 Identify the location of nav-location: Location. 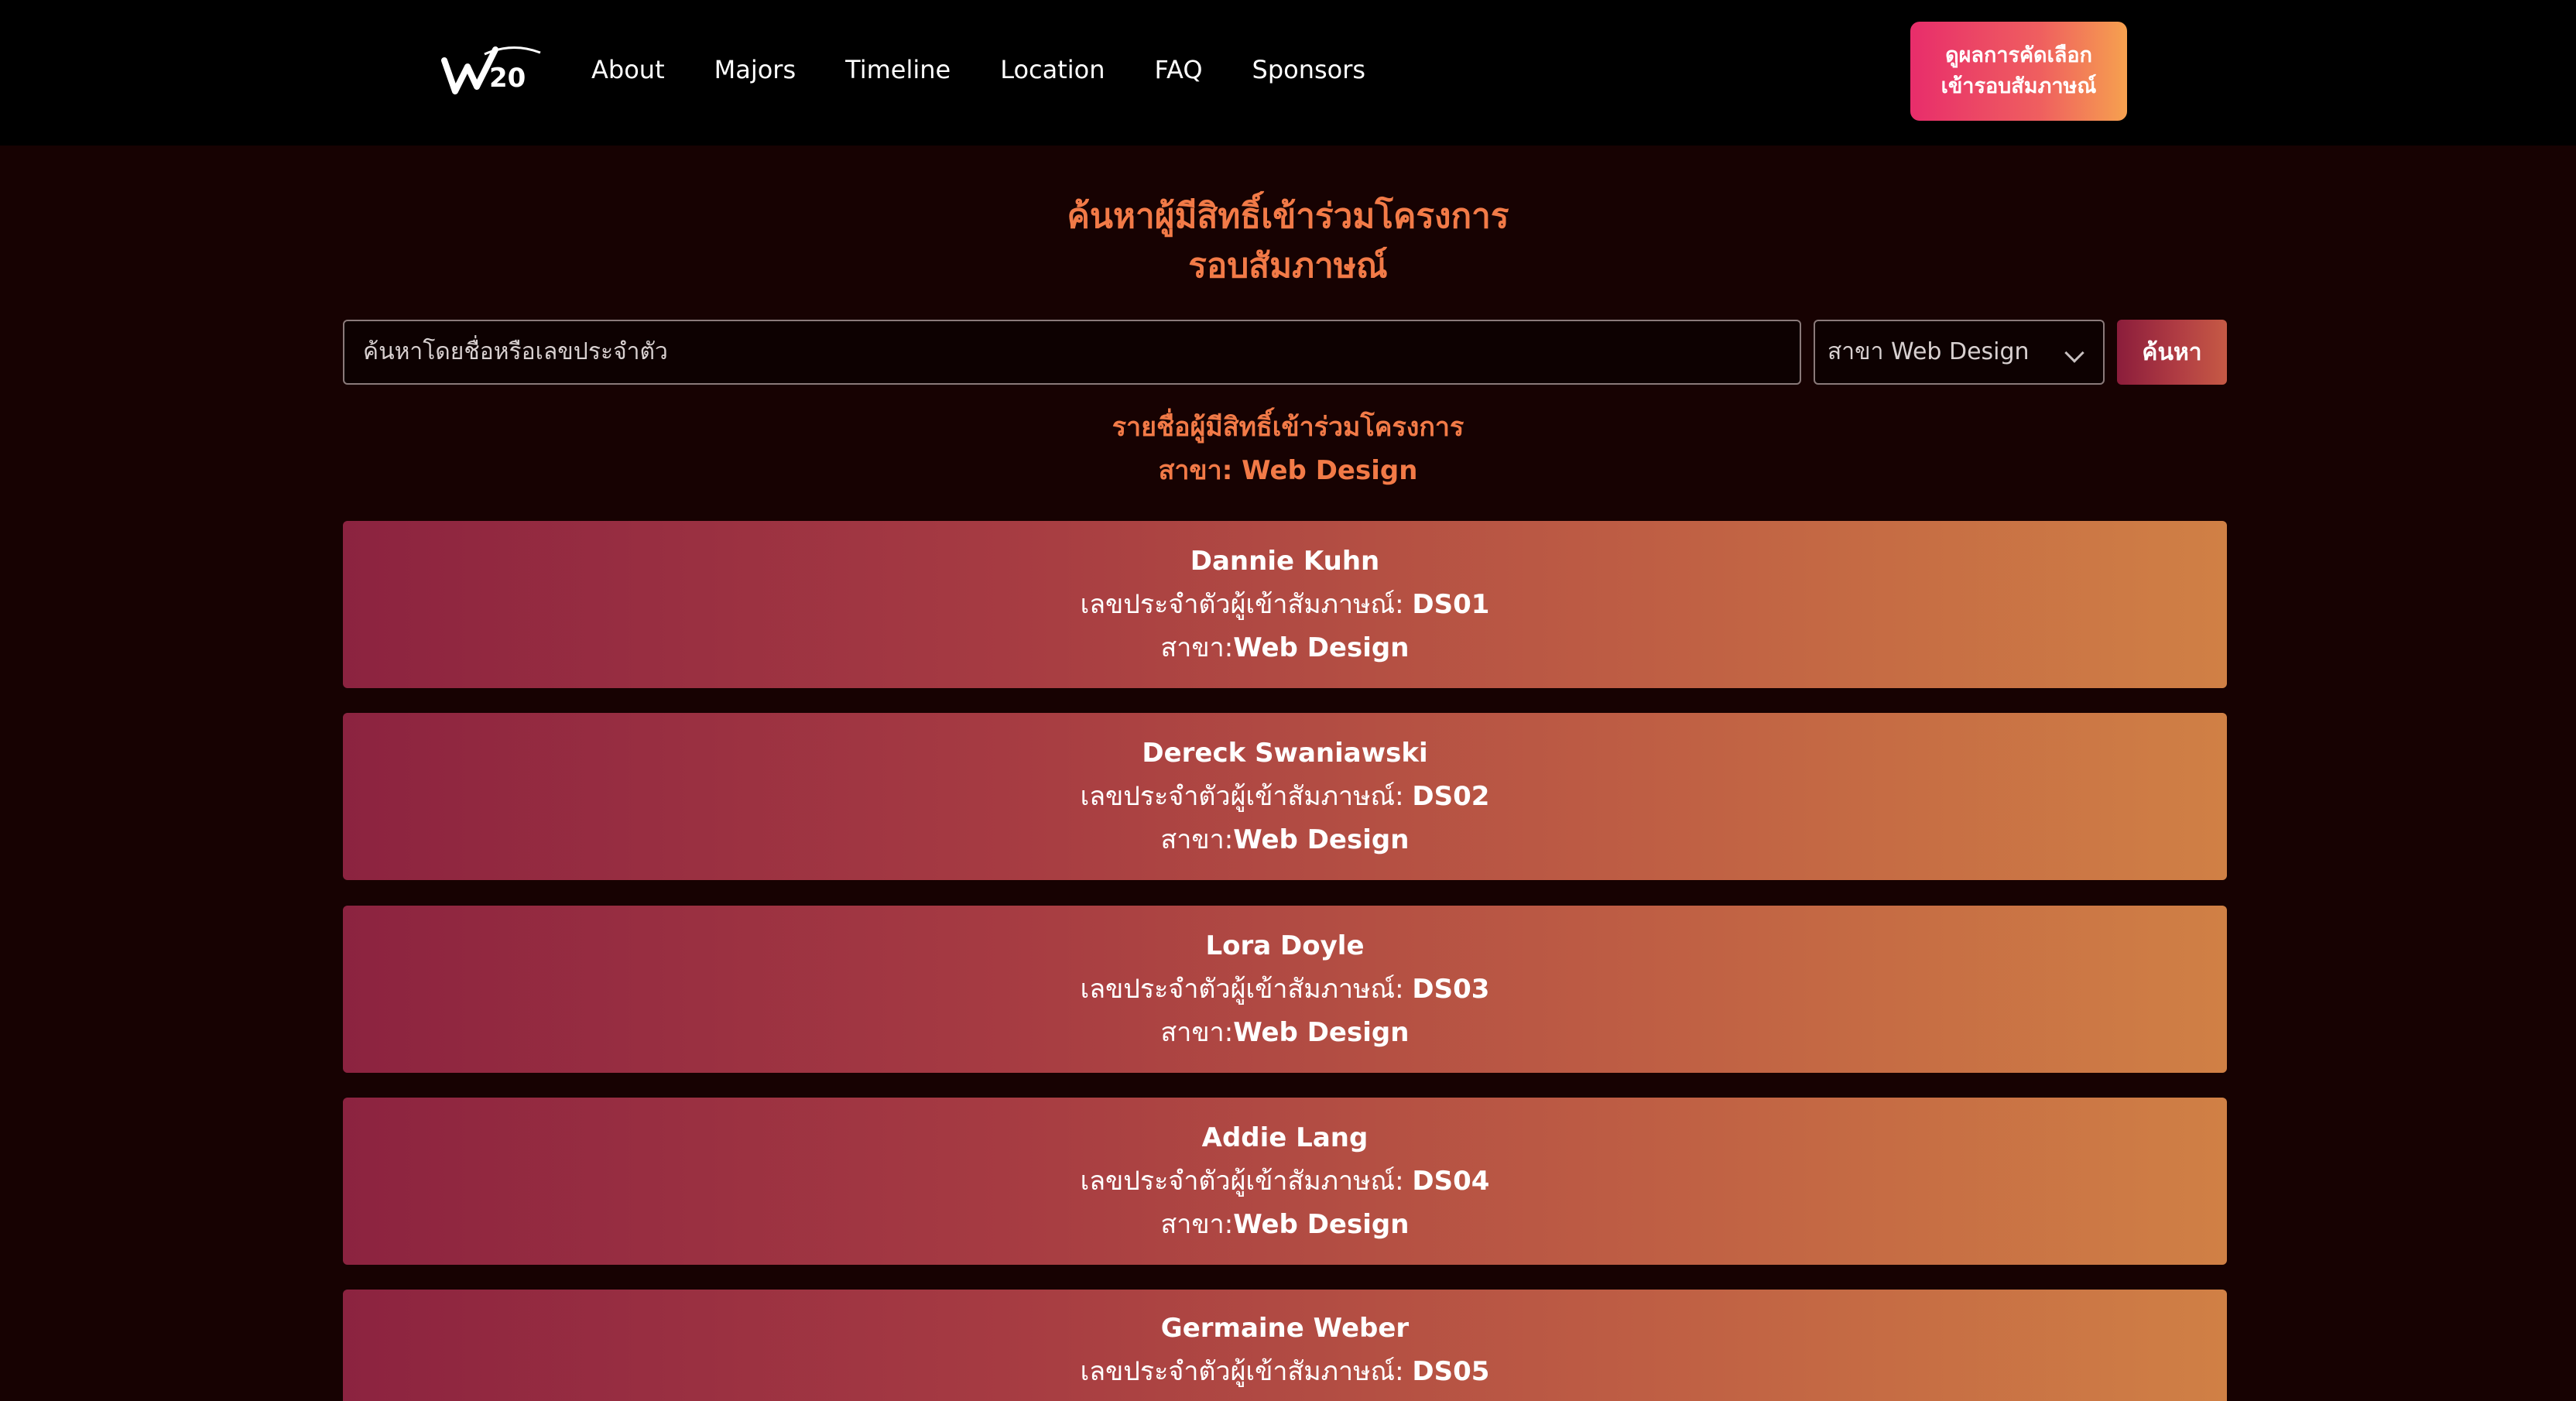
(1052, 69).